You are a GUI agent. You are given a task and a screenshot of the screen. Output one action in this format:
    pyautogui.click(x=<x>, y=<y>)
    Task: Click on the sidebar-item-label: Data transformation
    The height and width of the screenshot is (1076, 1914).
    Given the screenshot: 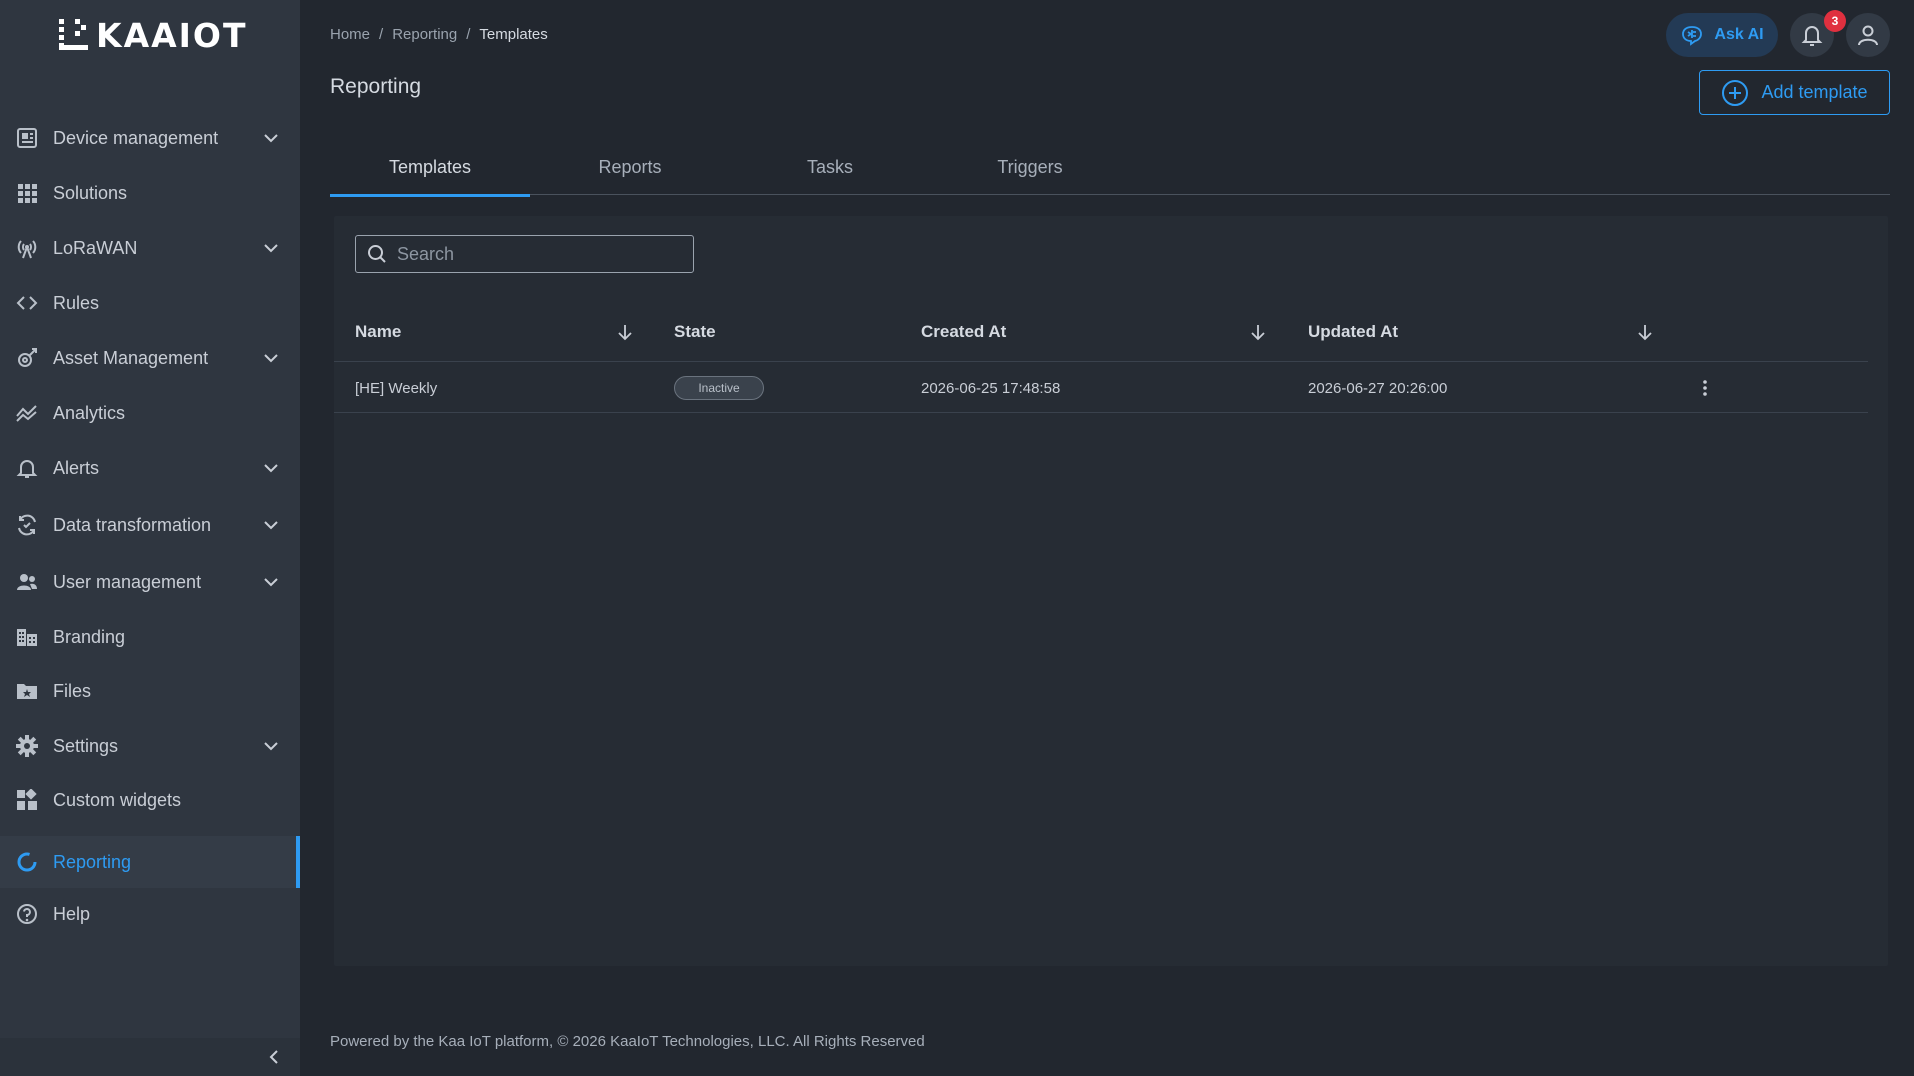 What is the action you would take?
    pyautogui.click(x=132, y=524)
    